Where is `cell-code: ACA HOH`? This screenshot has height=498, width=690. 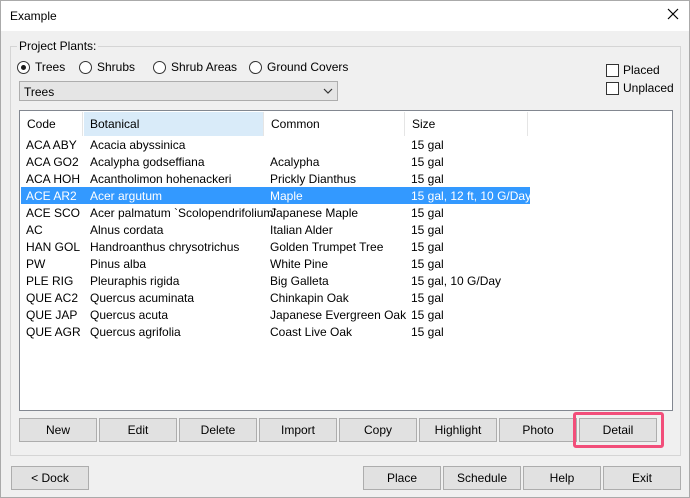
cell-code: ACA HOH is located at coordinates (53, 179).